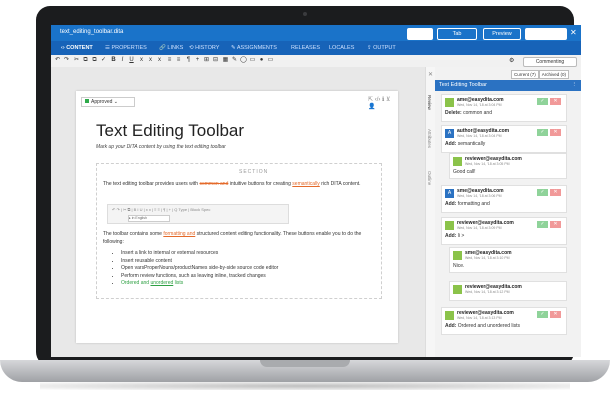  Describe the element at coordinates (159, 60) in the screenshot. I see `subscript-icon: x` at that location.